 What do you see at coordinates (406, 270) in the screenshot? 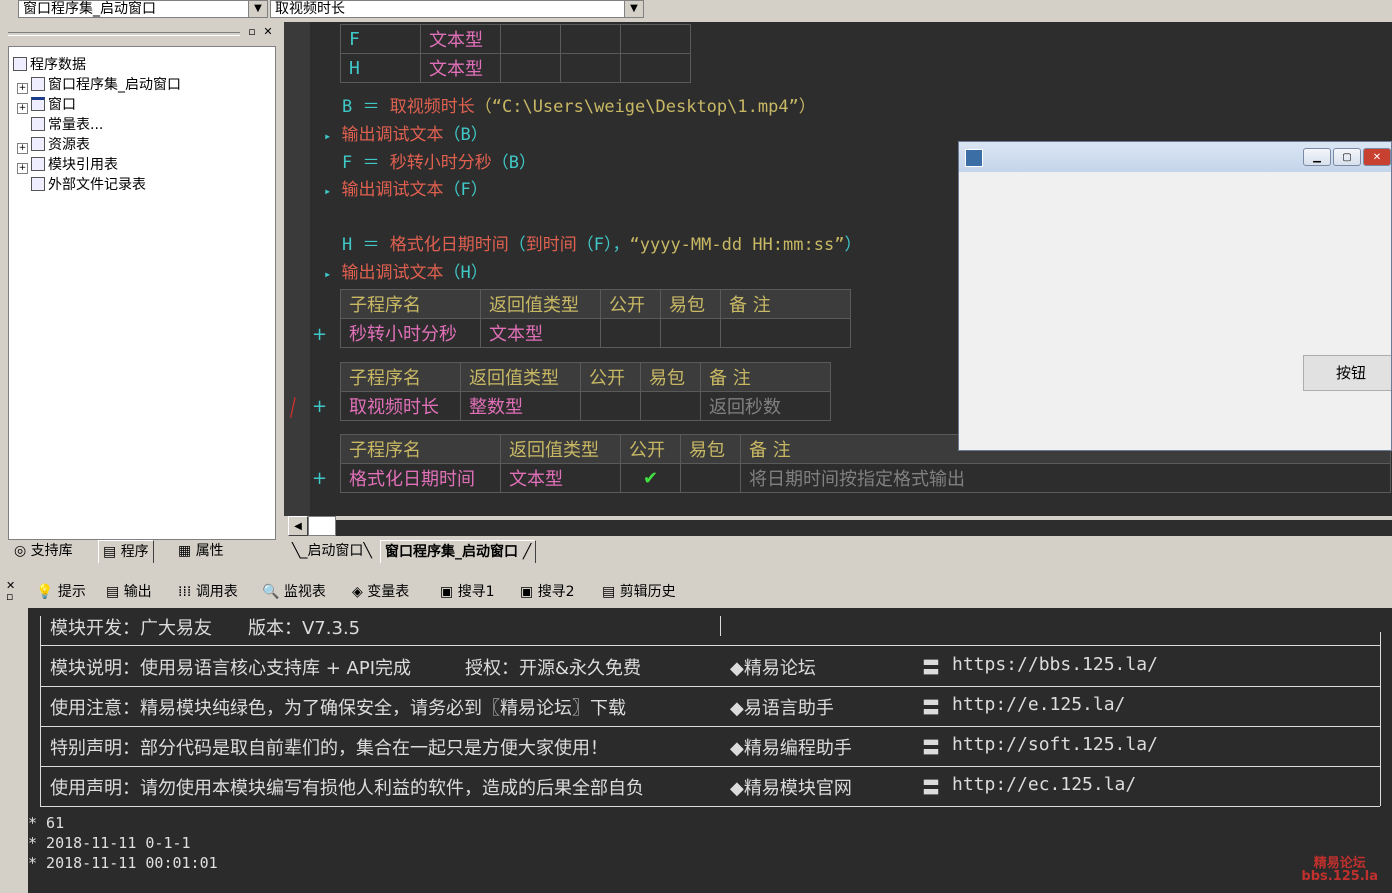
I see `code-line-debug-h: ▸ 输出调试文本（H）` at bounding box center [406, 270].